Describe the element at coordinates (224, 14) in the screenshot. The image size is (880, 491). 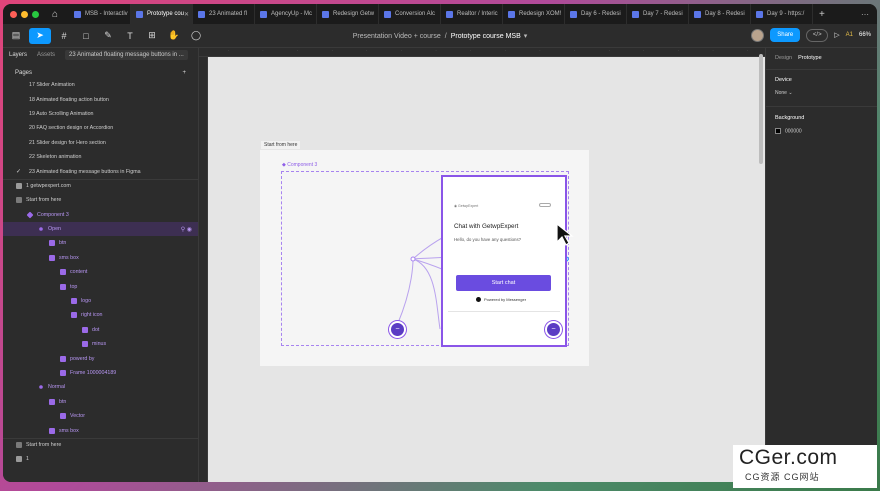
I see `tab-2: 23 Animated fl` at that location.